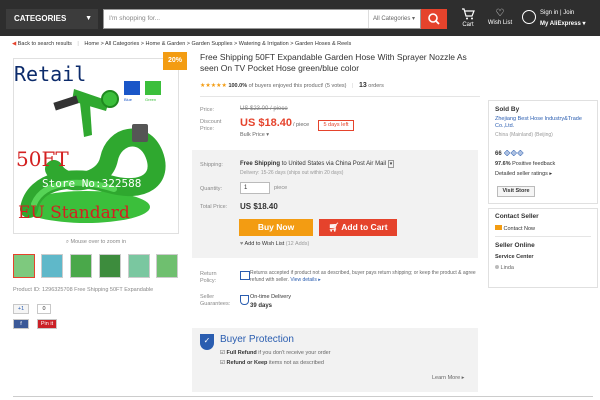  What do you see at coordinates (301, 125) in the screenshot?
I see `per-piece-label: / piece` at bounding box center [301, 125].